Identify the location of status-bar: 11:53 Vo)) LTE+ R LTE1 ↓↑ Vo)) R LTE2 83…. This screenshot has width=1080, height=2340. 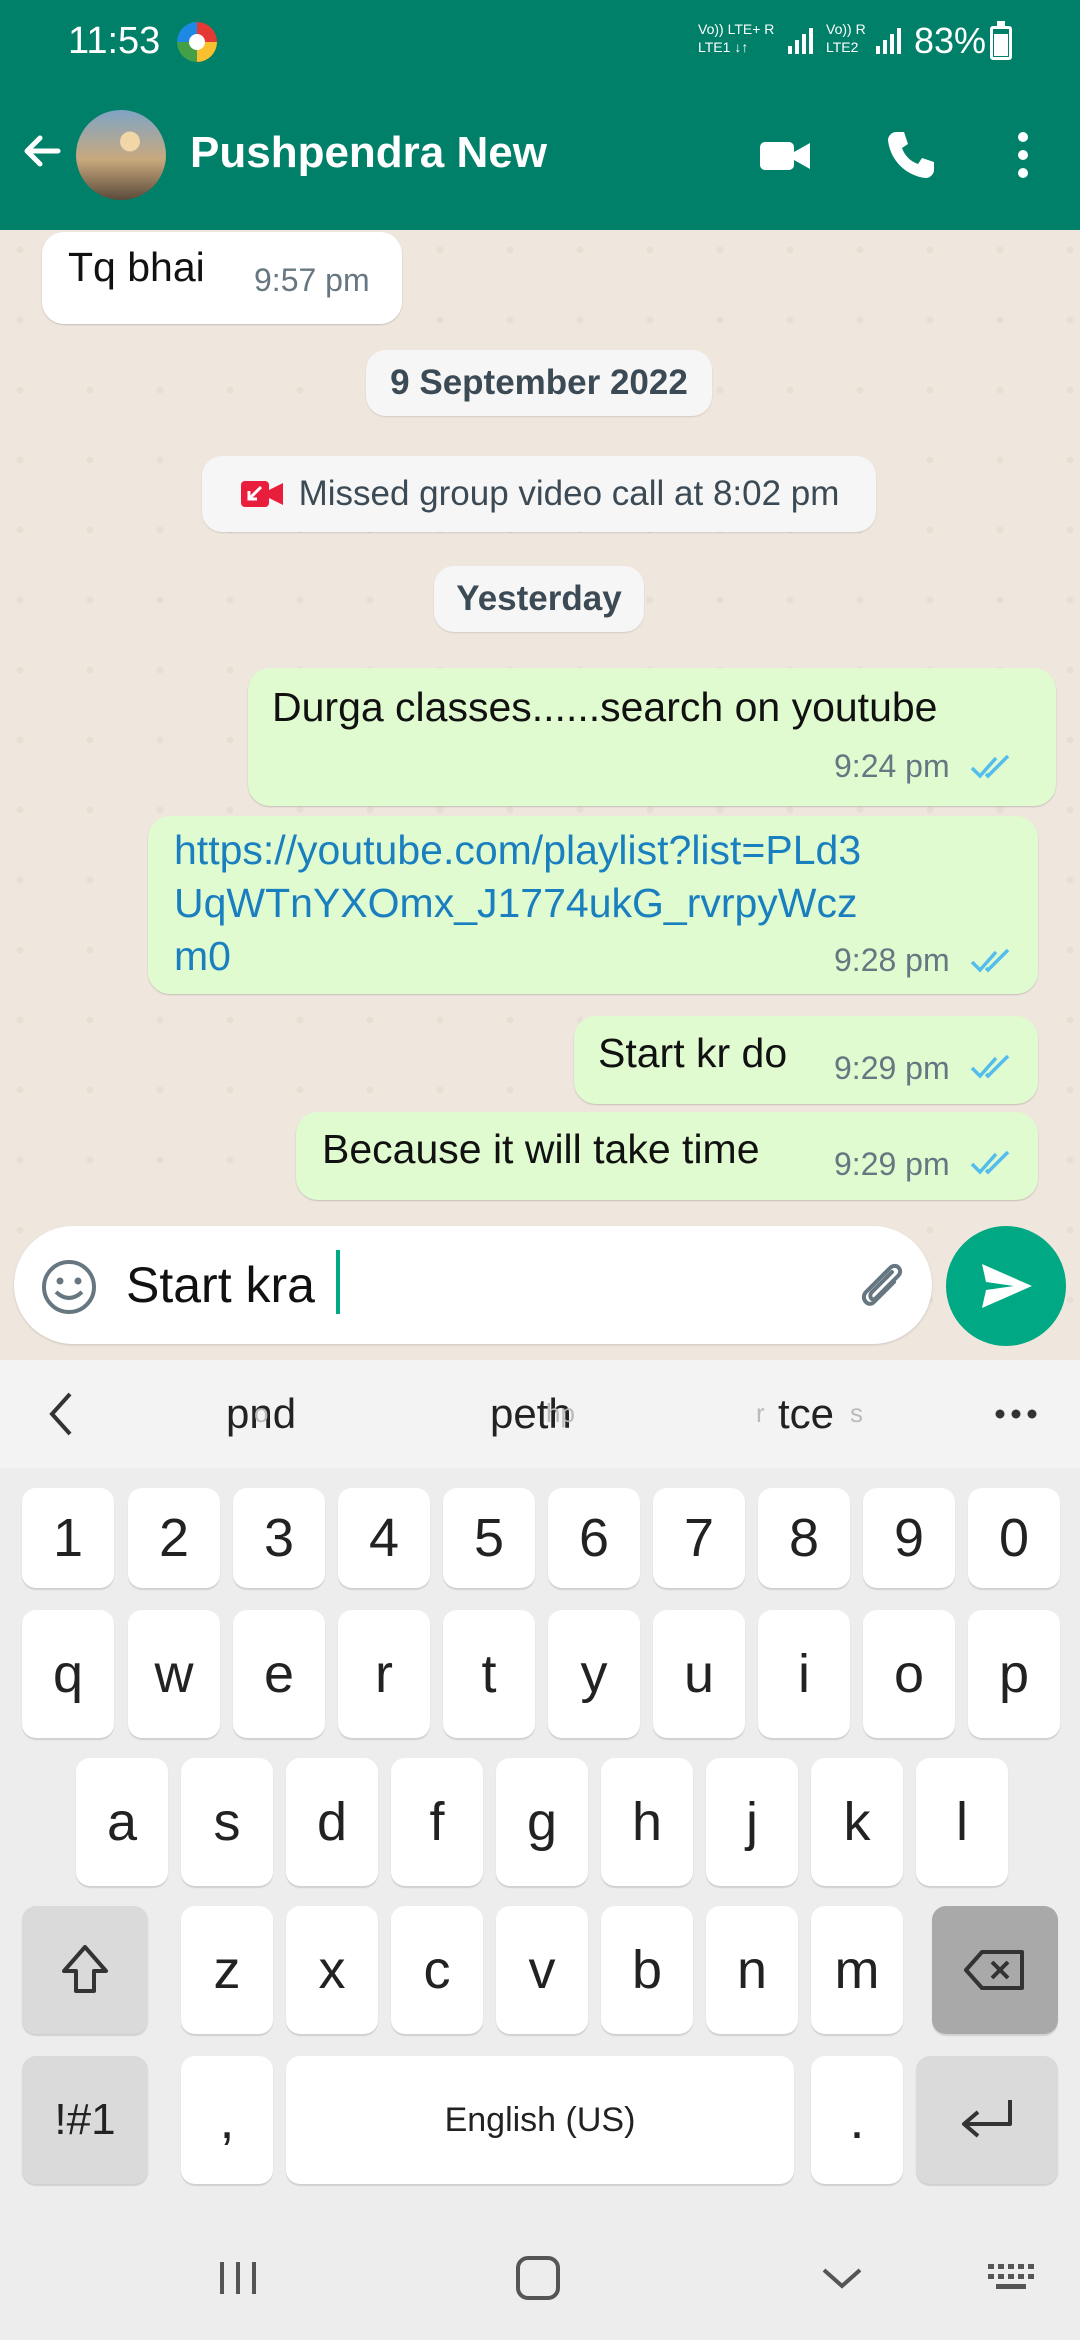
(540, 43).